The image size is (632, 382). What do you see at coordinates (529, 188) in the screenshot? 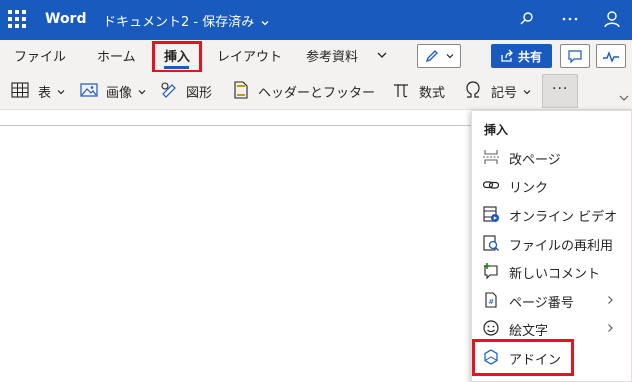
I see `menu-item-label: リンク` at bounding box center [529, 188].